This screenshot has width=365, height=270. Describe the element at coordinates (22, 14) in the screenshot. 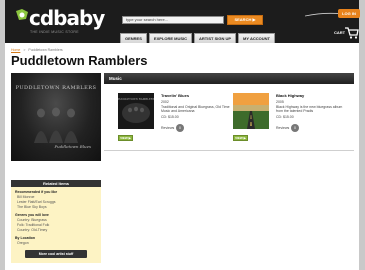

I see `logo-mark-icon` at that location.